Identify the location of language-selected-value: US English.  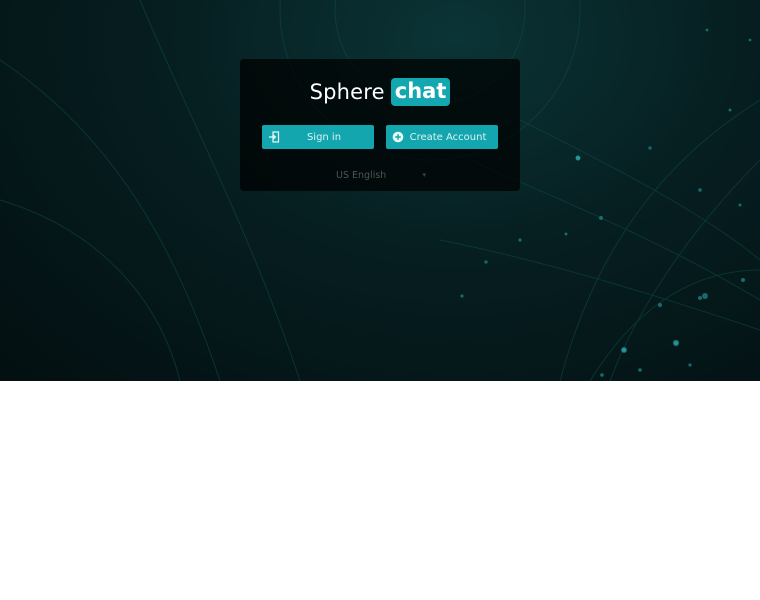
(361, 175).